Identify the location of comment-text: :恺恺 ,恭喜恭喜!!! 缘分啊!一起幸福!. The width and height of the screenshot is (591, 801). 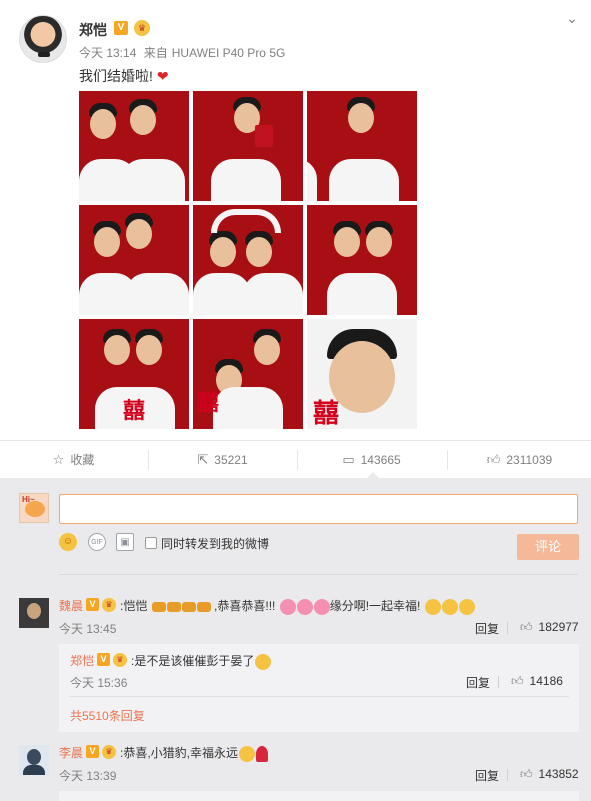
(297, 606).